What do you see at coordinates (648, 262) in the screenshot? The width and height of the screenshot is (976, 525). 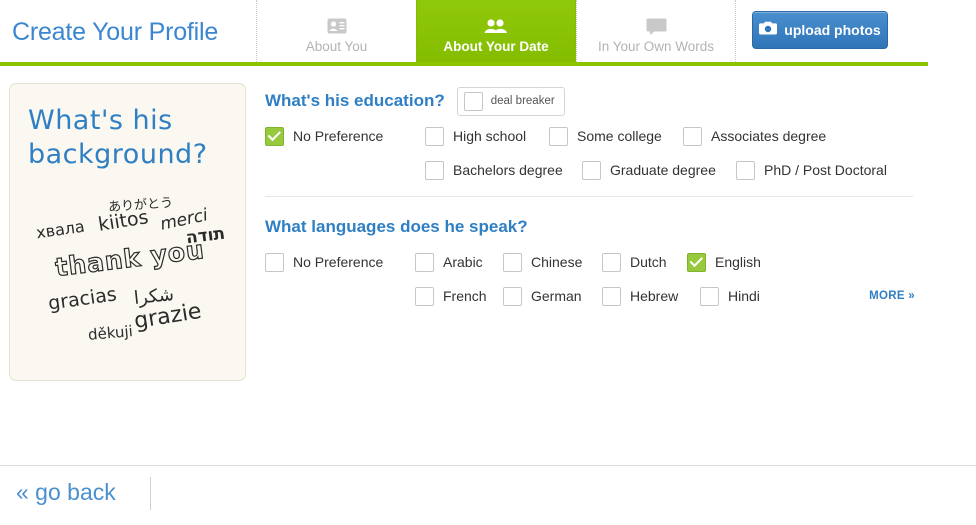 I see `option-label: Dutch` at bounding box center [648, 262].